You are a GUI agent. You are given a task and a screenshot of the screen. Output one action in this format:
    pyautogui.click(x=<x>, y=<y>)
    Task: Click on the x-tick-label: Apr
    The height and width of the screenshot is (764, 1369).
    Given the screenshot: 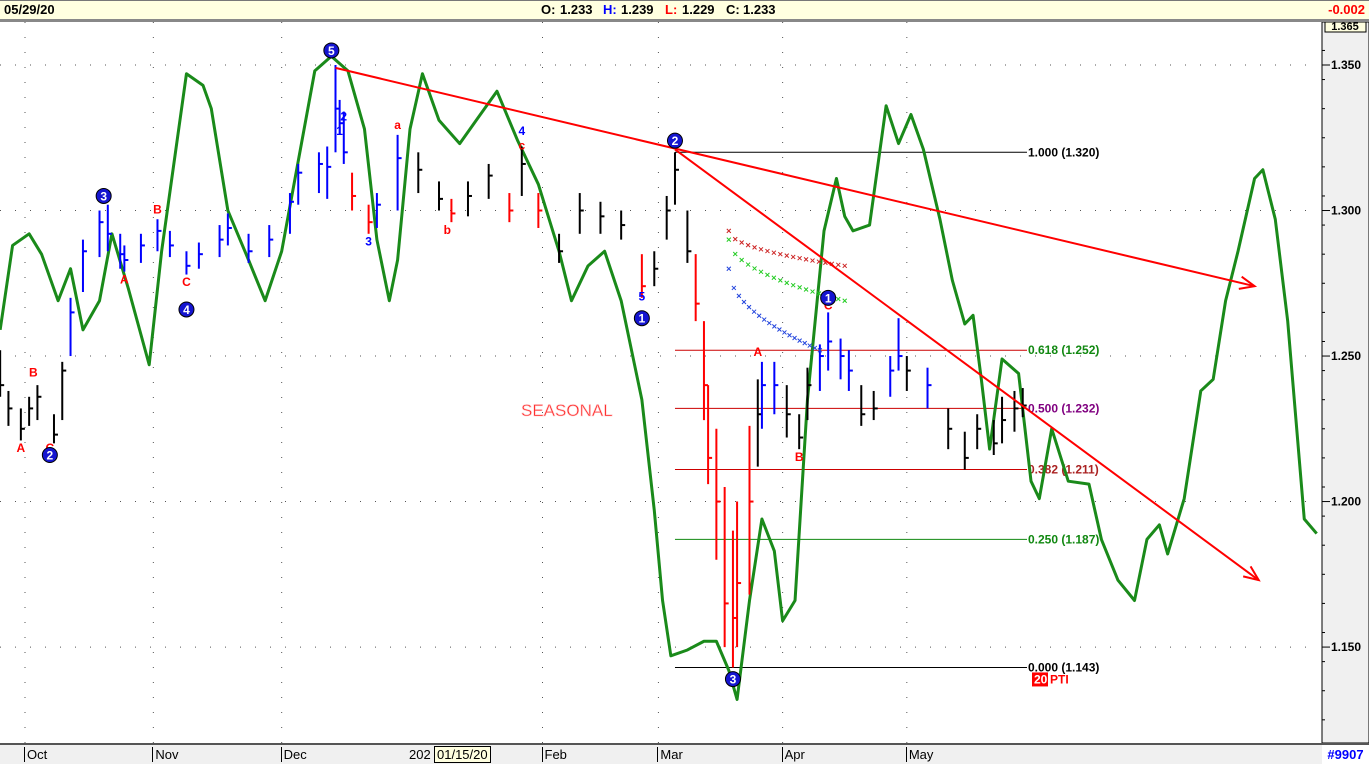 What is the action you would take?
    pyautogui.click(x=793, y=754)
    